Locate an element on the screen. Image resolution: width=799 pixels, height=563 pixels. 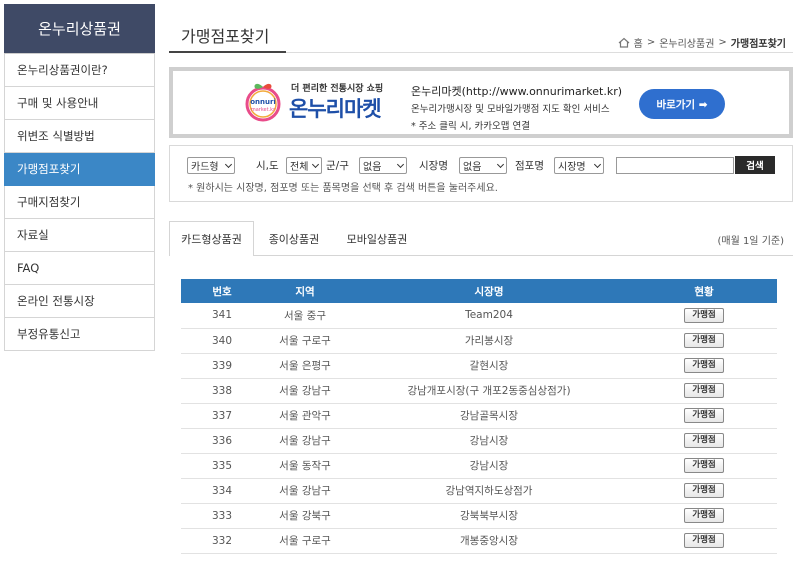
sidebar-item-faq: FAQ is located at coordinates (79, 268).